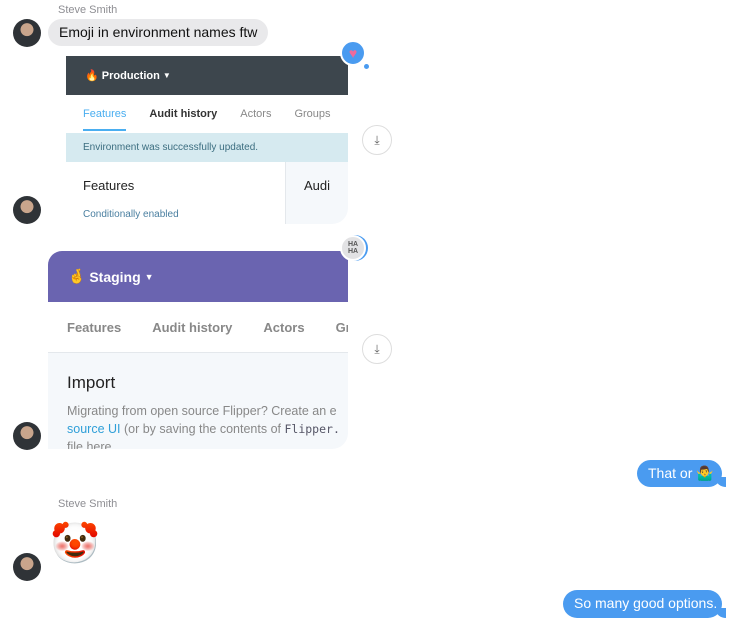 The height and width of the screenshot is (630, 738). I want to click on fire-emoji: 🔥, so click(92, 76).